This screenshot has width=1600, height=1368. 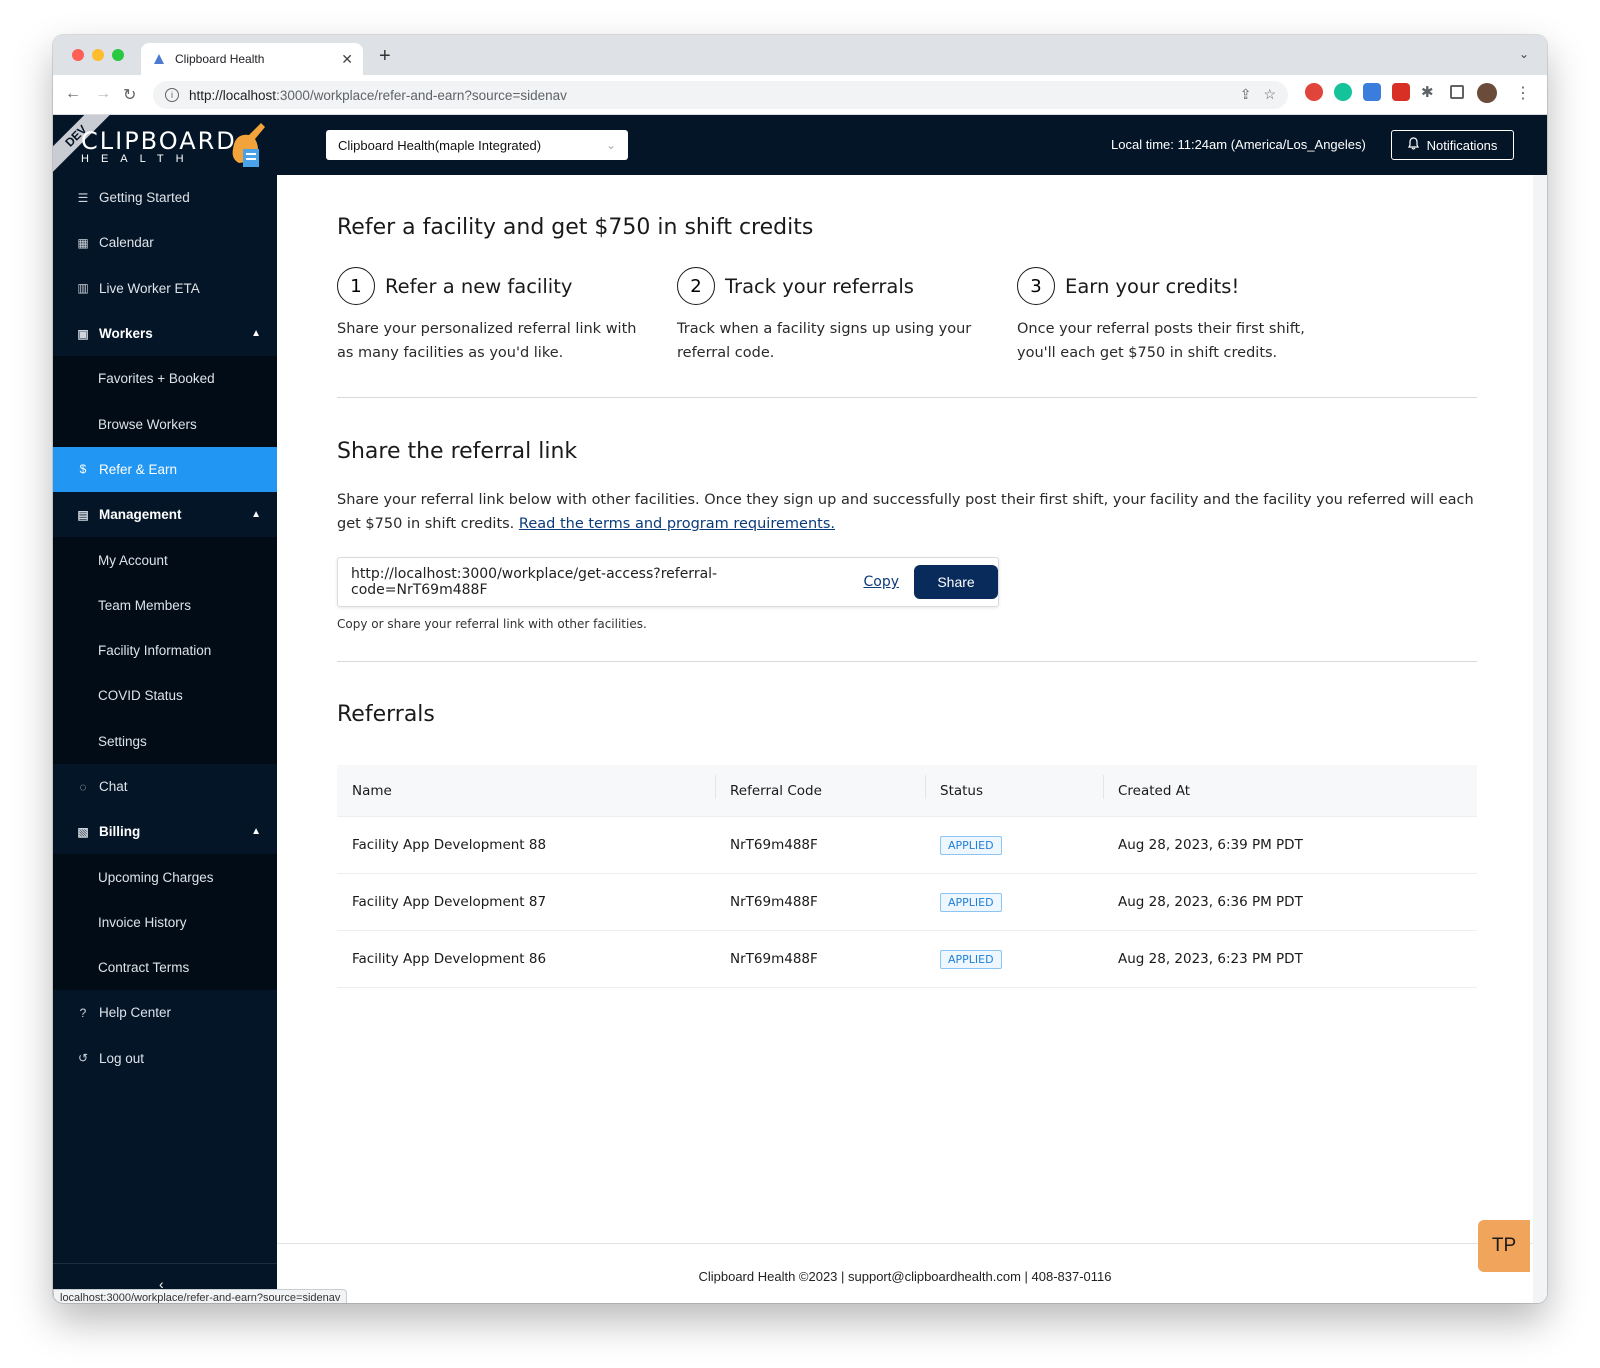 I want to click on cell-name: Facility App Development 88, so click(x=526, y=845).